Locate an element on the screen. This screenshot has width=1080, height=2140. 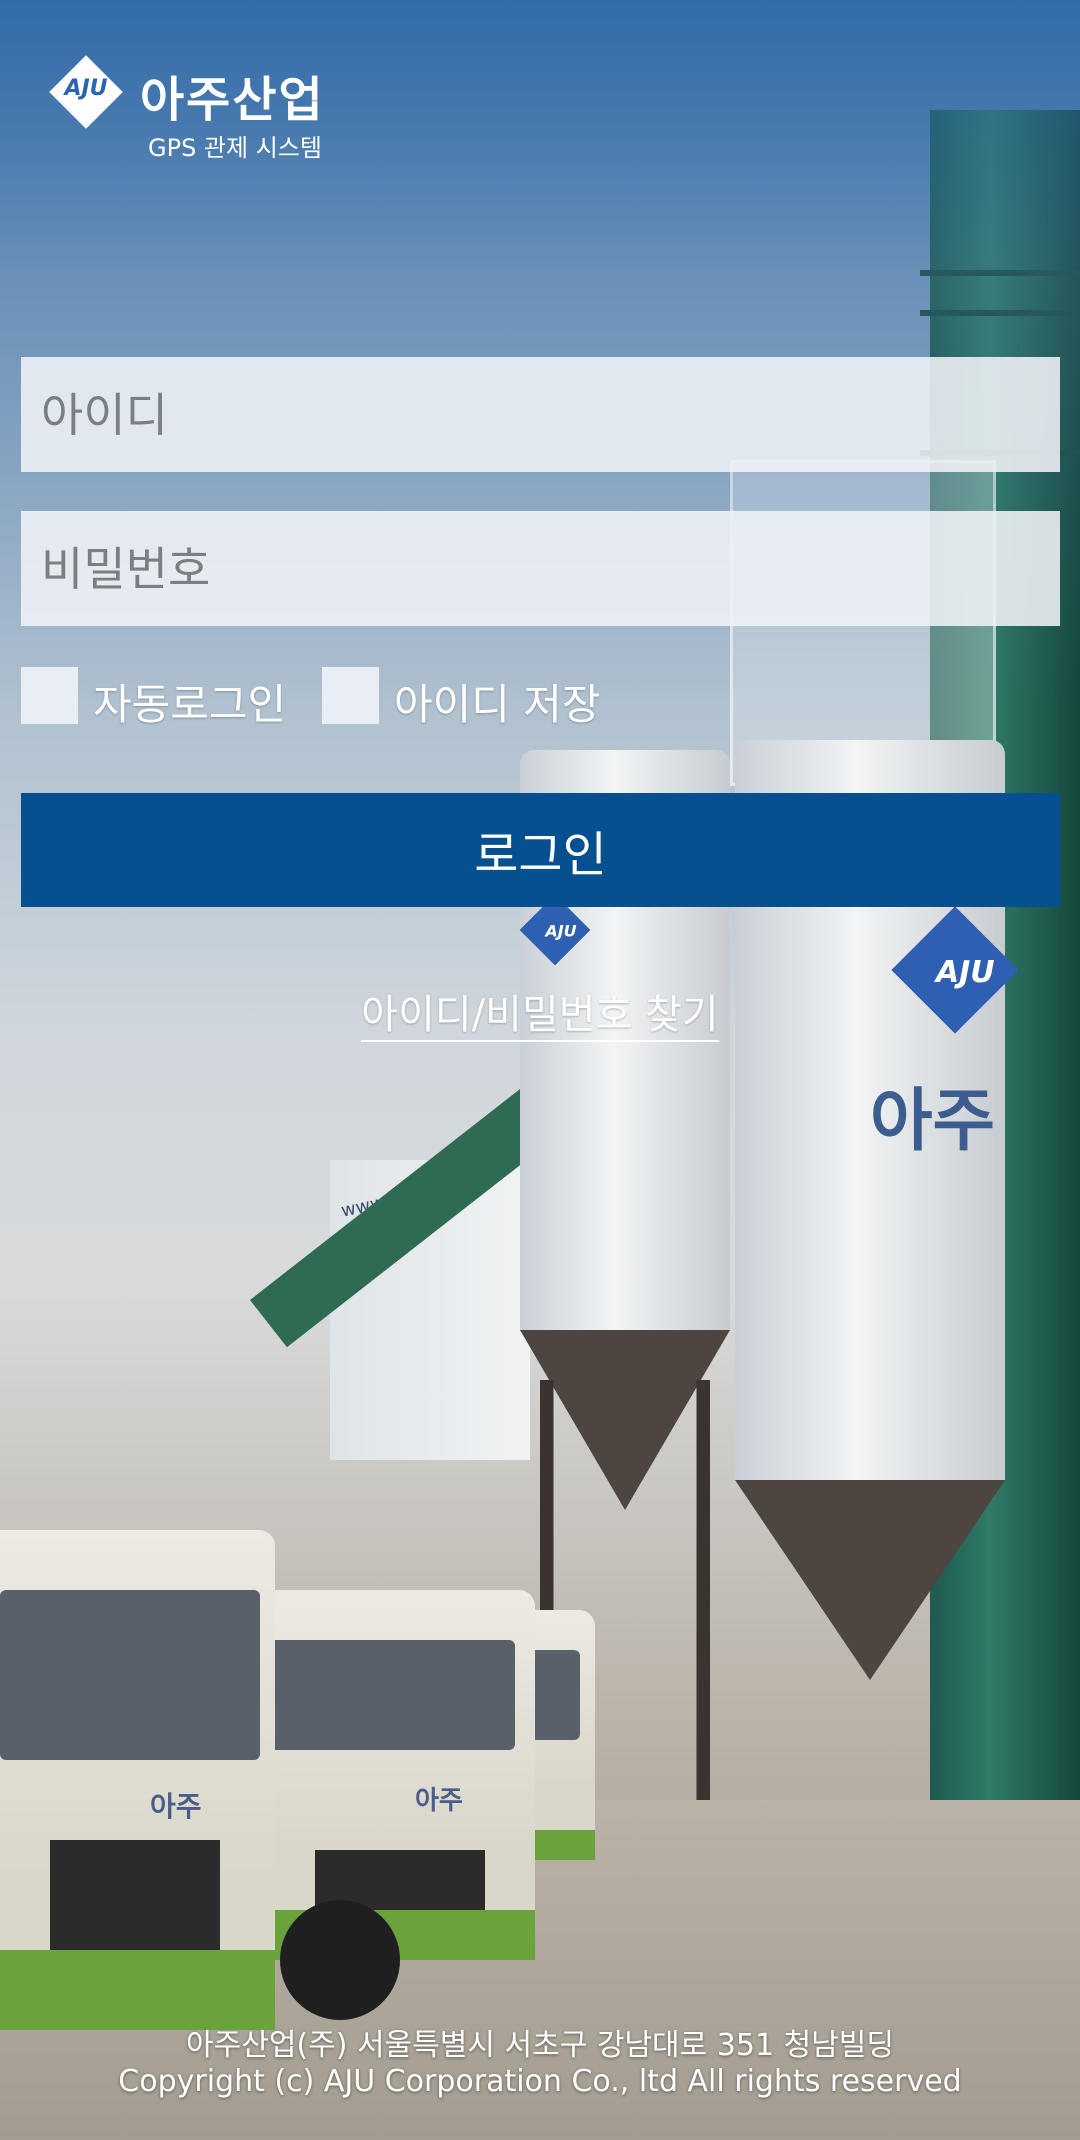
login-button: 로그인 is located at coordinates (540, 850).